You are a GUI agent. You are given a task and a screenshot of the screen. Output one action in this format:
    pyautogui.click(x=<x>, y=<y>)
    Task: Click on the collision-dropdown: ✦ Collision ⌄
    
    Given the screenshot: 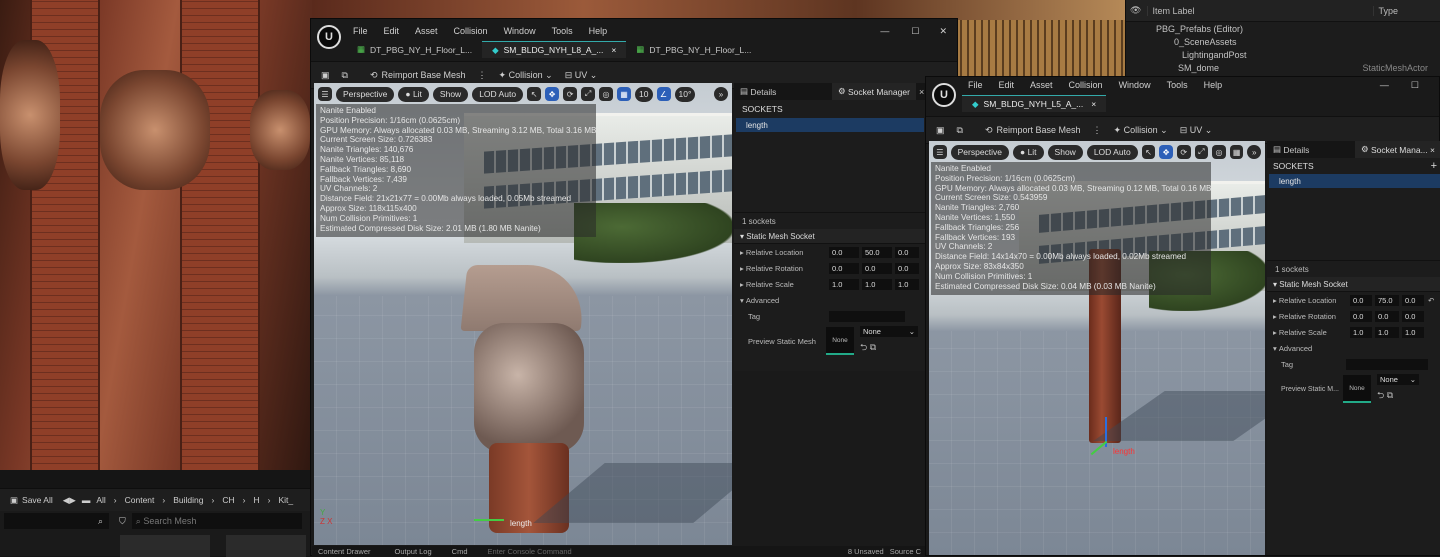 What is the action you would take?
    pyautogui.click(x=1141, y=130)
    